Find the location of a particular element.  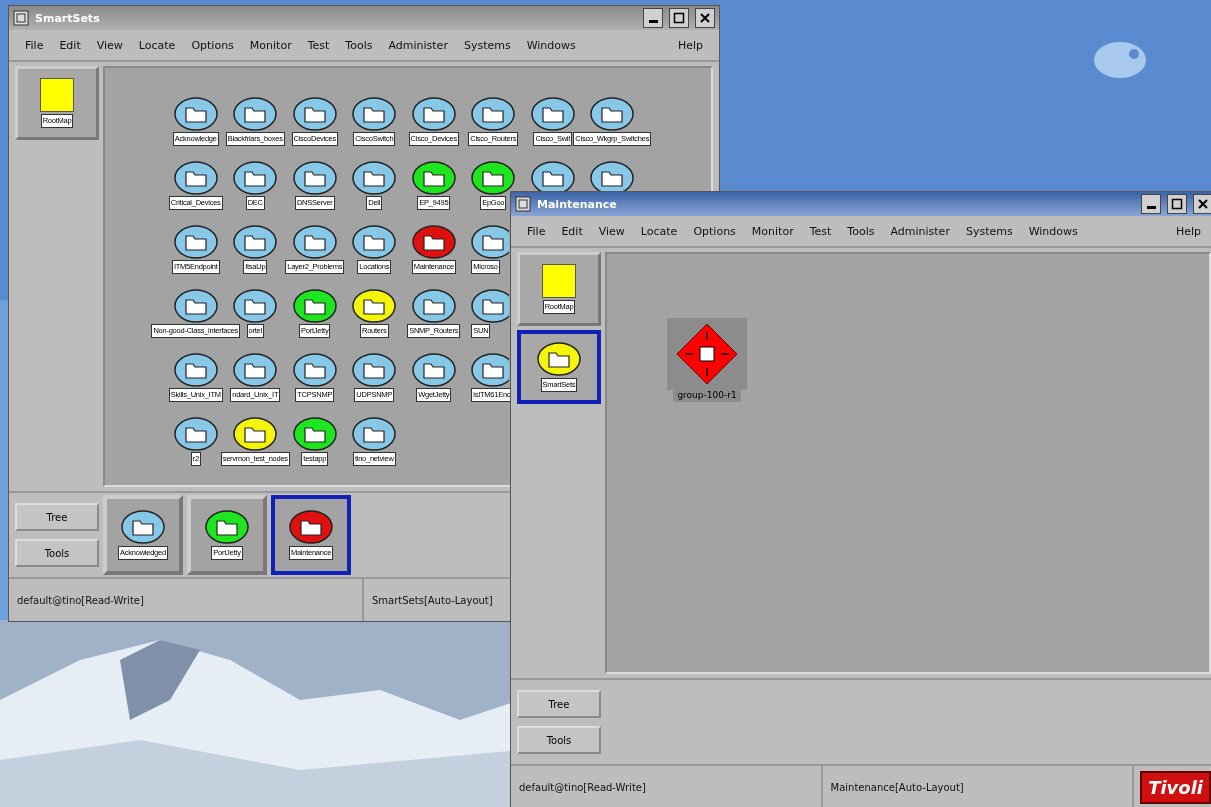

status-text: Maintenance[Auto-Layout] is located at coordinates (978, 786).